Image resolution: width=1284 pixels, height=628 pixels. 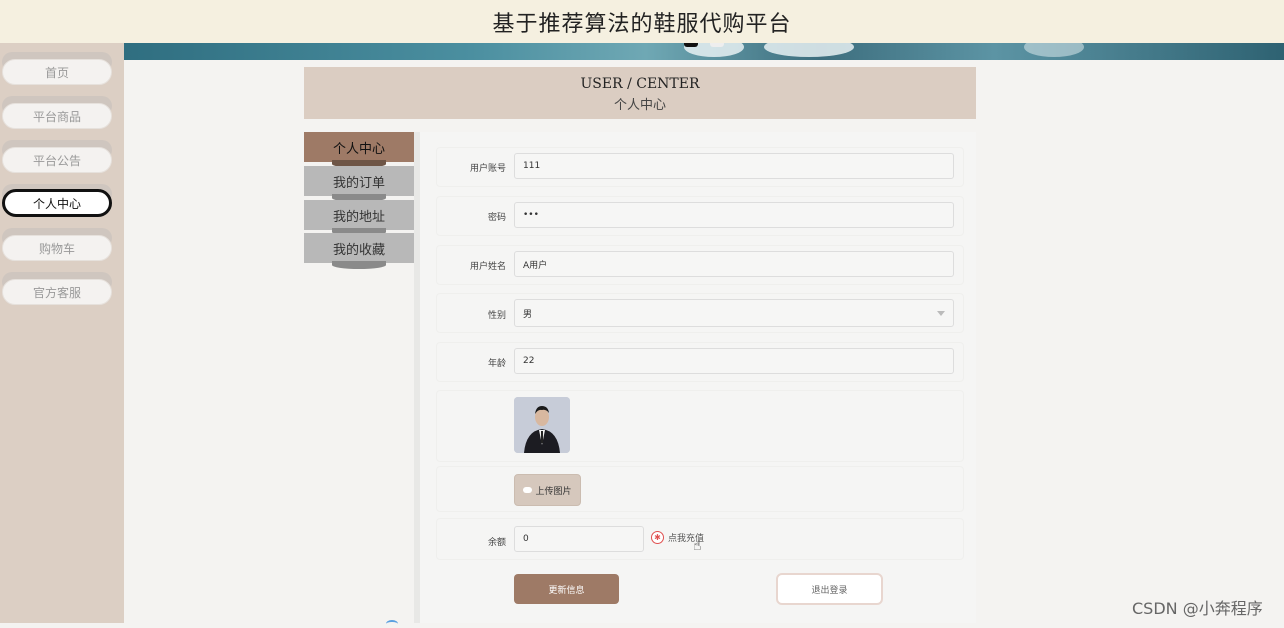 I want to click on tab-label: 我的订单, so click(x=358, y=183).